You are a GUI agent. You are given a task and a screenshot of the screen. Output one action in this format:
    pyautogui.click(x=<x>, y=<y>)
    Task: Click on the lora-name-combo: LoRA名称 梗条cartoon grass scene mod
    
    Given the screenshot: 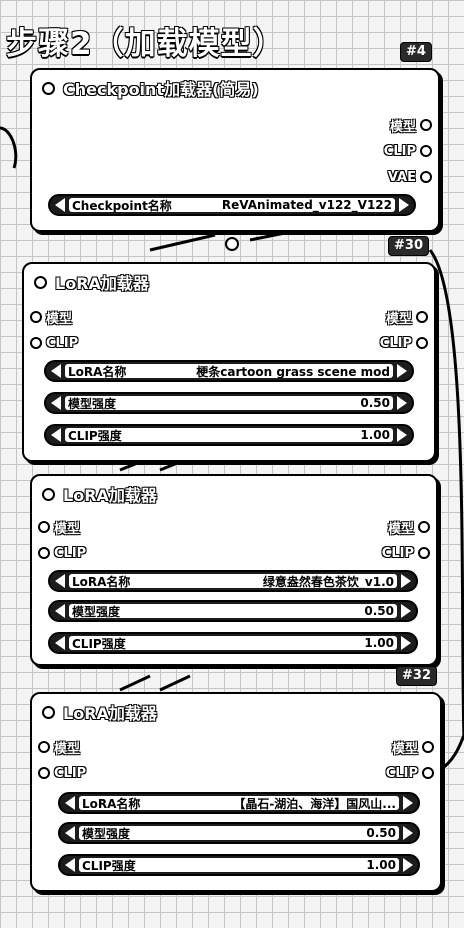 What is the action you would take?
    pyautogui.click(x=229, y=371)
    